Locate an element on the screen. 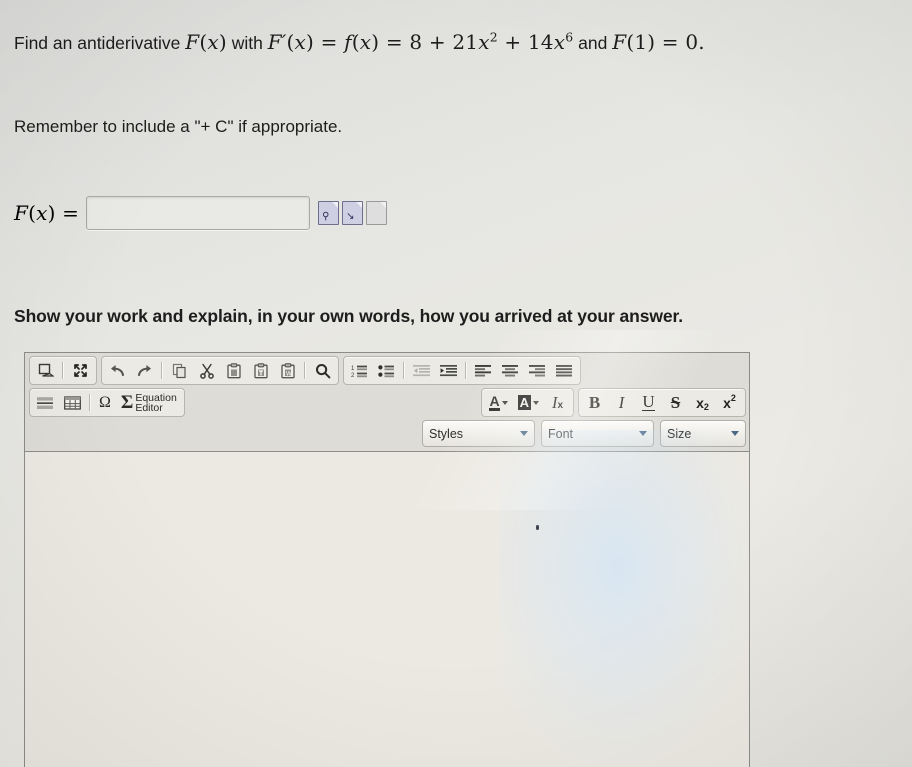 This screenshot has width=912, height=767. text-color-button: A is located at coordinates (498, 402).